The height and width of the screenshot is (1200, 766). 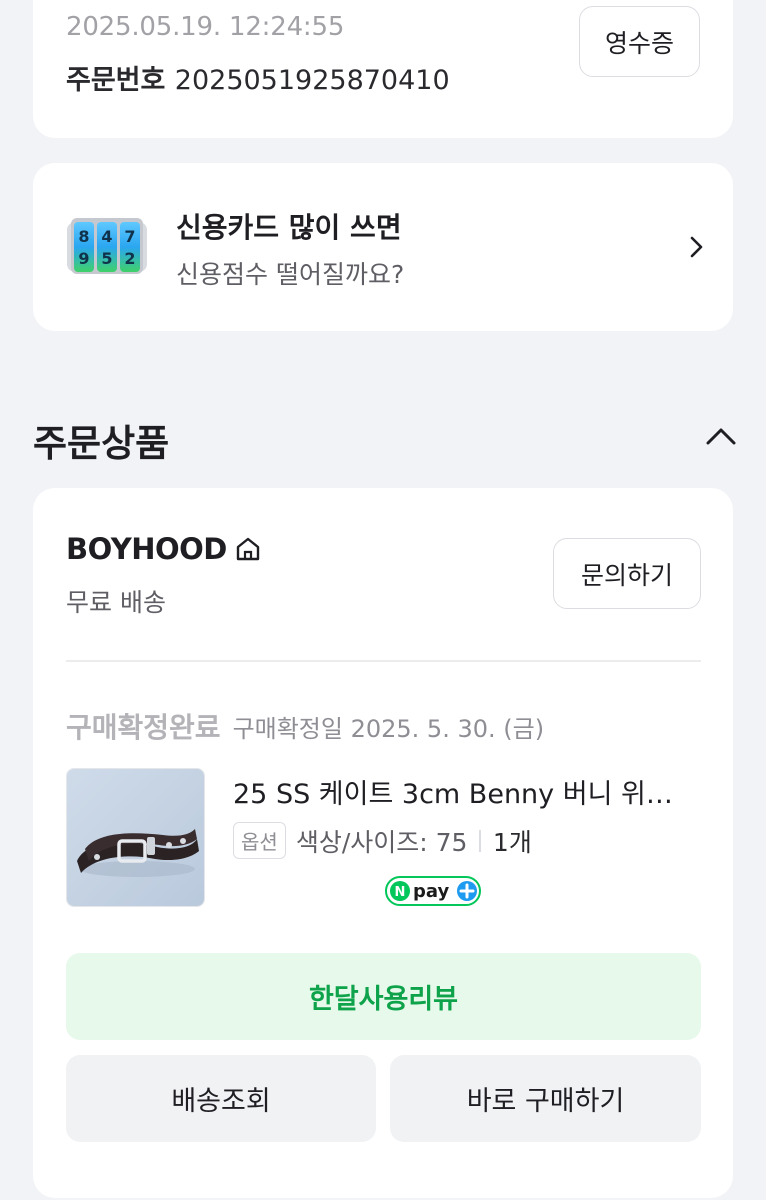 What do you see at coordinates (400, 892) in the screenshot?
I see `svg-text: N` at bounding box center [400, 892].